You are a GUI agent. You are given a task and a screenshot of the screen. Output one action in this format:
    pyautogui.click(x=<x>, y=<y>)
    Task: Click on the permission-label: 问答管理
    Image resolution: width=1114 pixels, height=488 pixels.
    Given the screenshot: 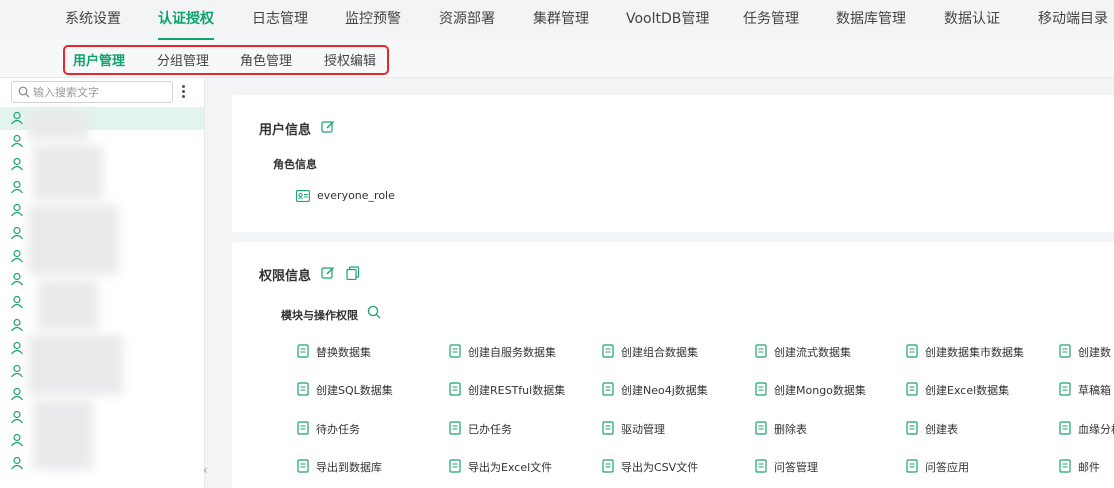 What is the action you would take?
    pyautogui.click(x=796, y=467)
    